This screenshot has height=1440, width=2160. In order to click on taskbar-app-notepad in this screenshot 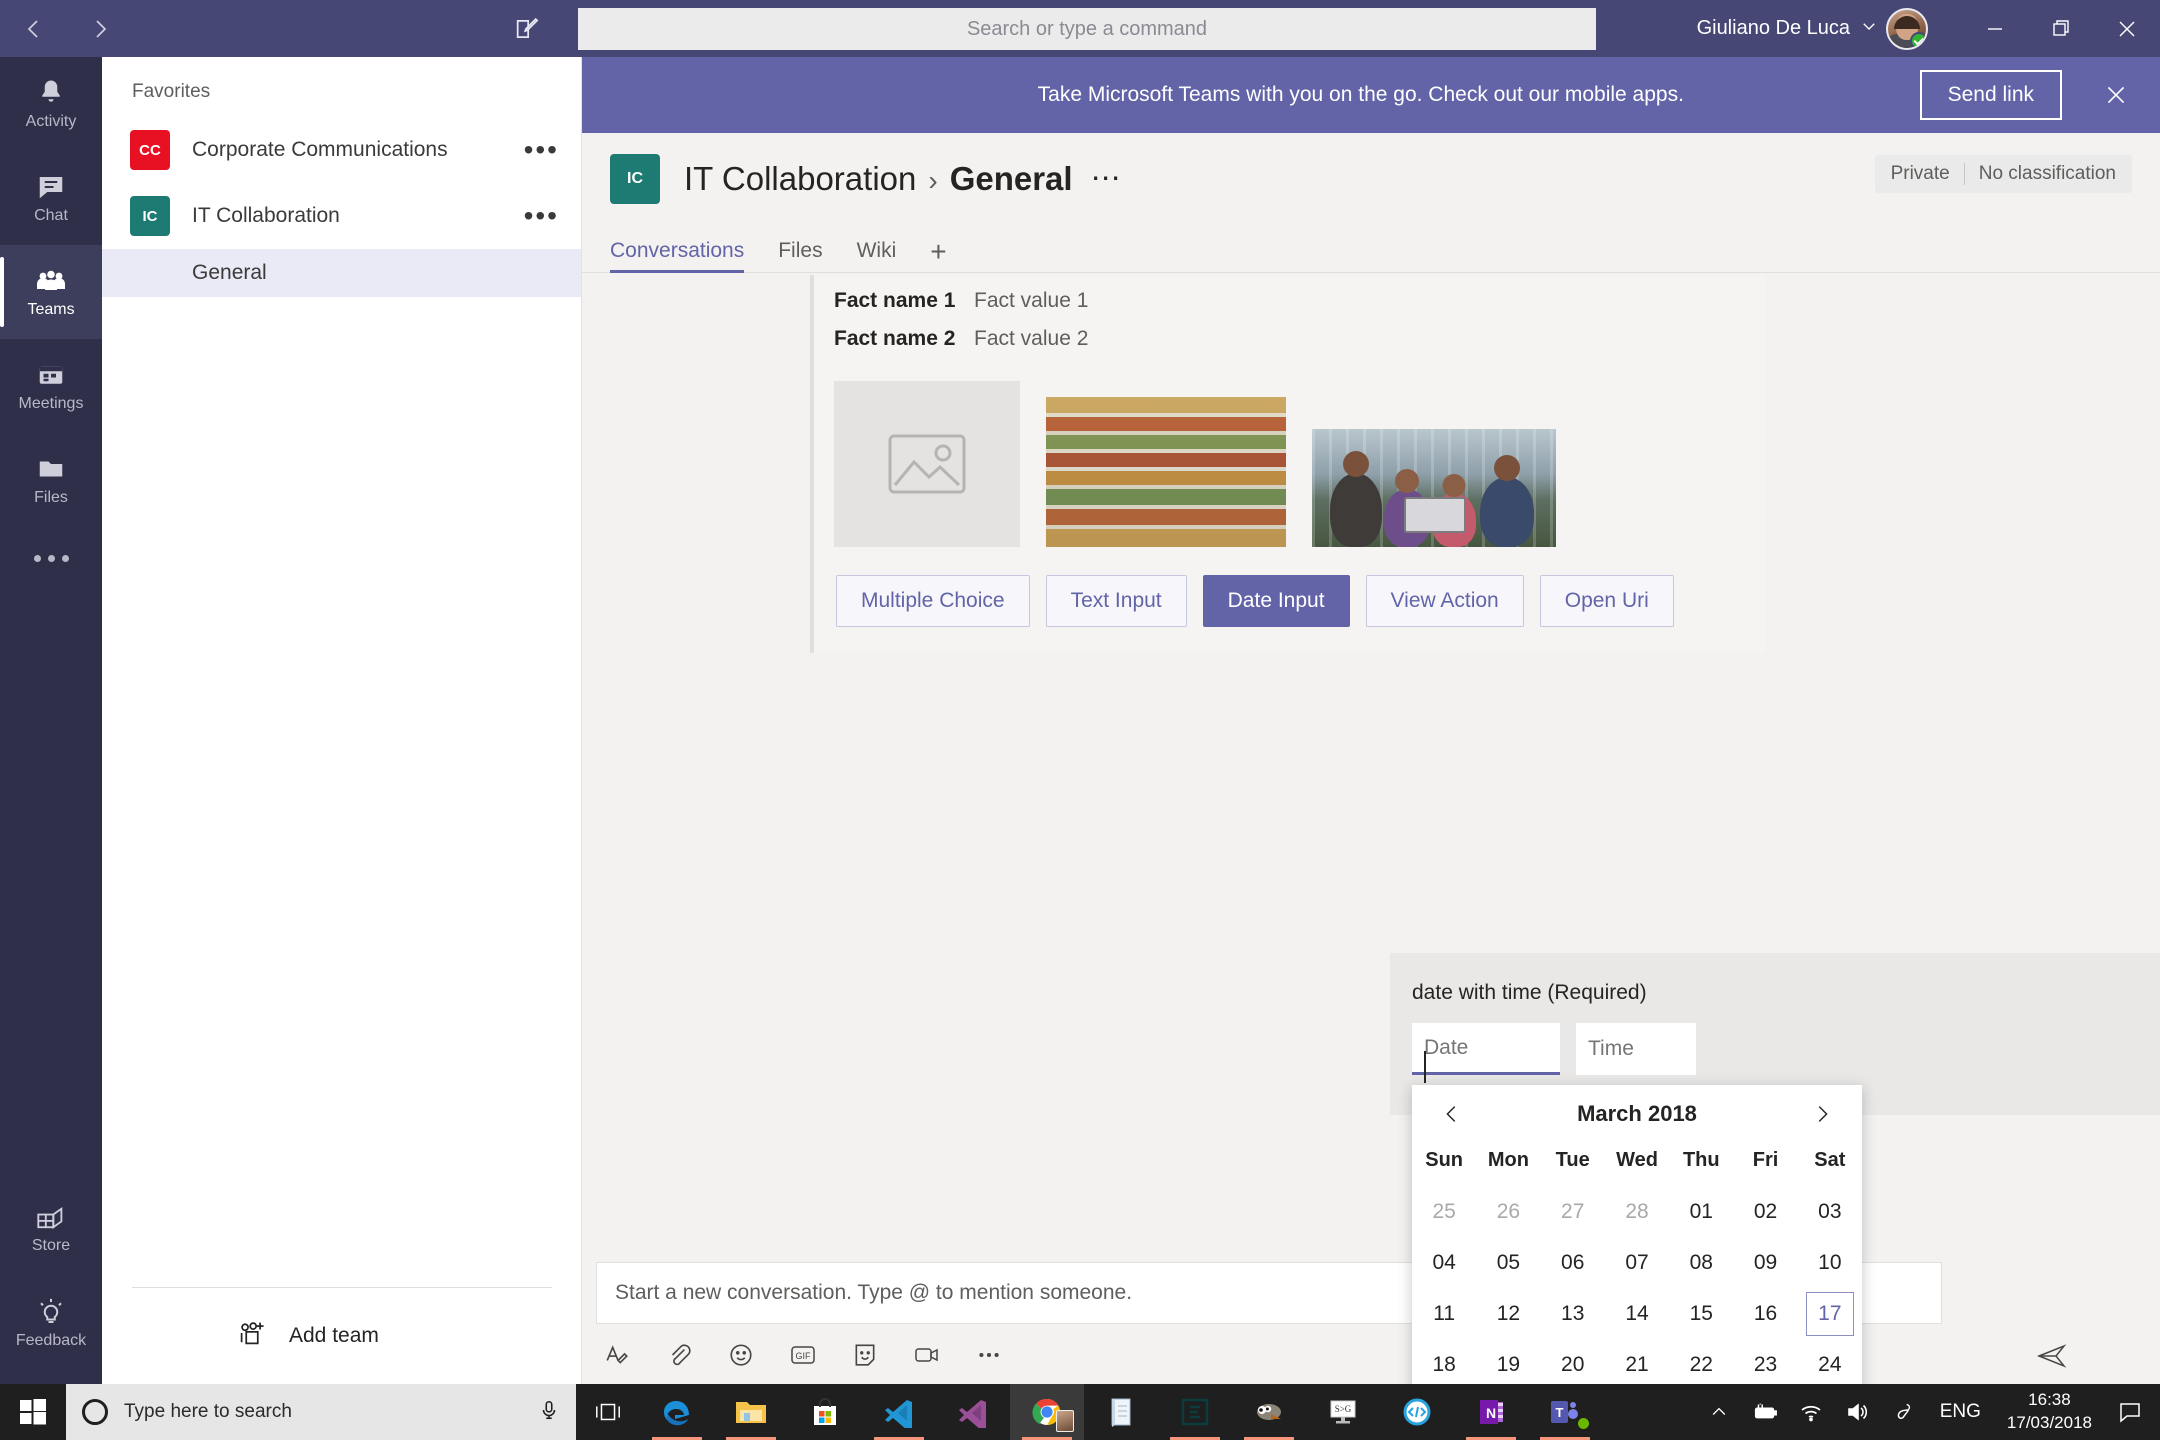, I will do `click(1121, 1412)`.